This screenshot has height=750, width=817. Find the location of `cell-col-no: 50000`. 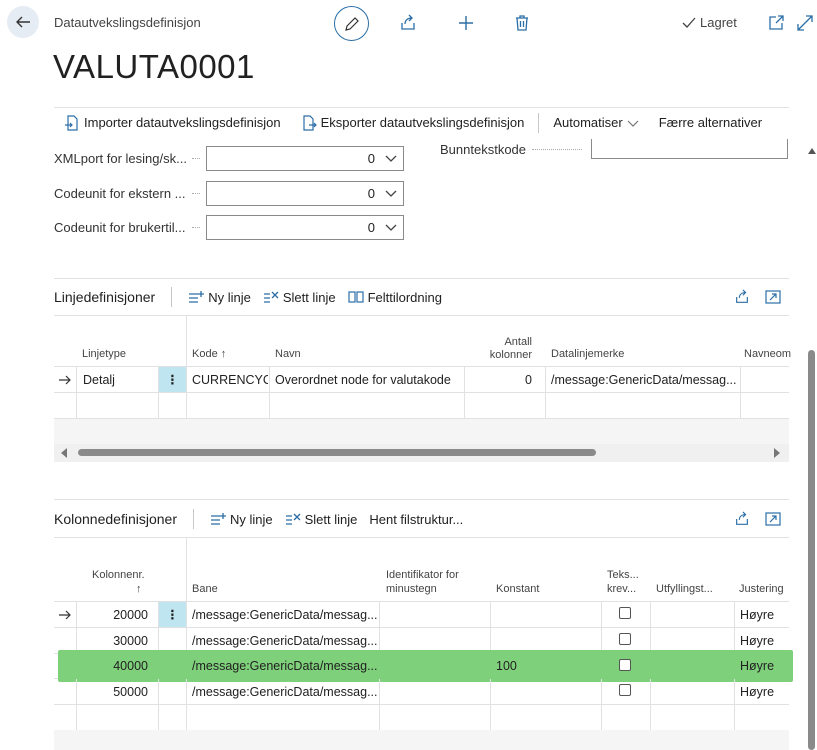

cell-col-no: 50000 is located at coordinates (114, 691).